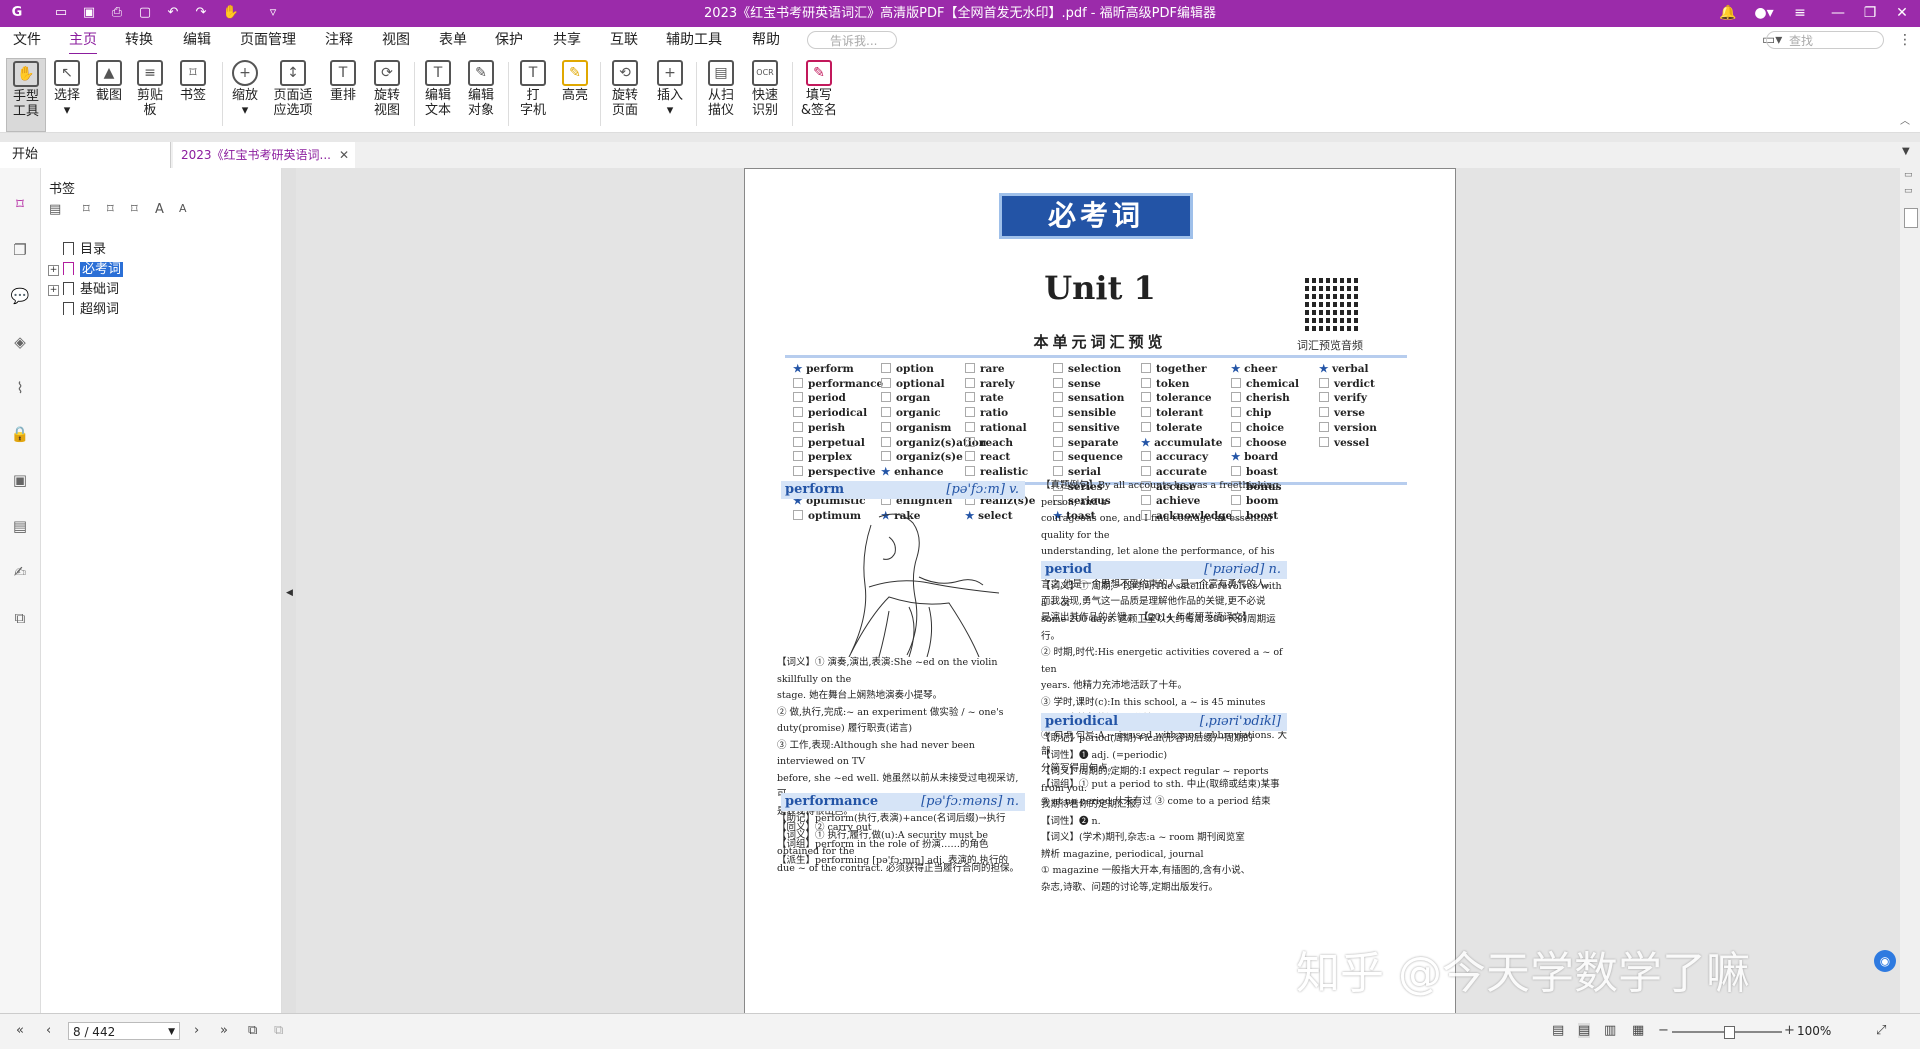  I want to click on menu-form: 表单, so click(453, 40).